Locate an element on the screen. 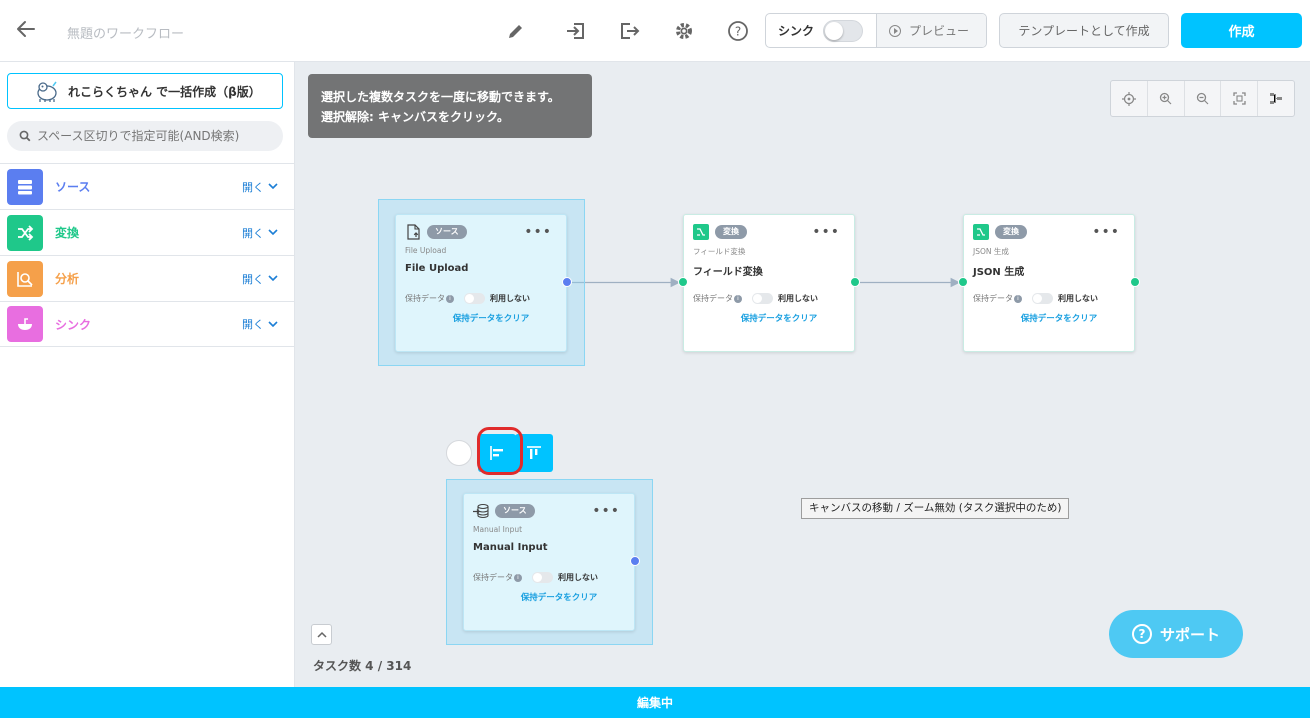 The width and height of the screenshot is (1310, 718). status-bar: 編集中 is located at coordinates (655, 702).